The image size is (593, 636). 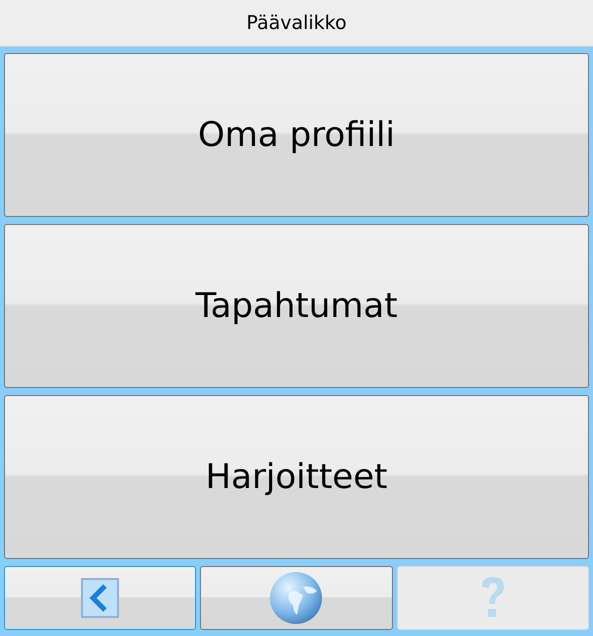 I want to click on back-icon, so click(x=100, y=598).